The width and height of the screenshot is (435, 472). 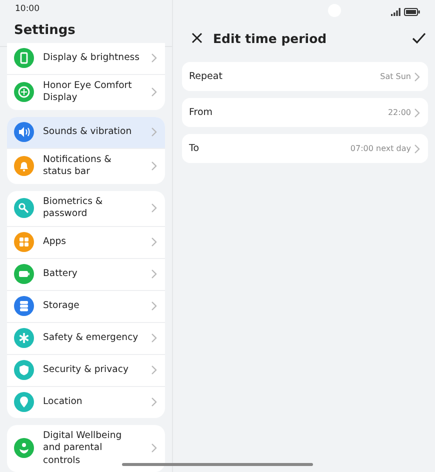 I want to click on page-title: Edit time period, so click(x=270, y=38).